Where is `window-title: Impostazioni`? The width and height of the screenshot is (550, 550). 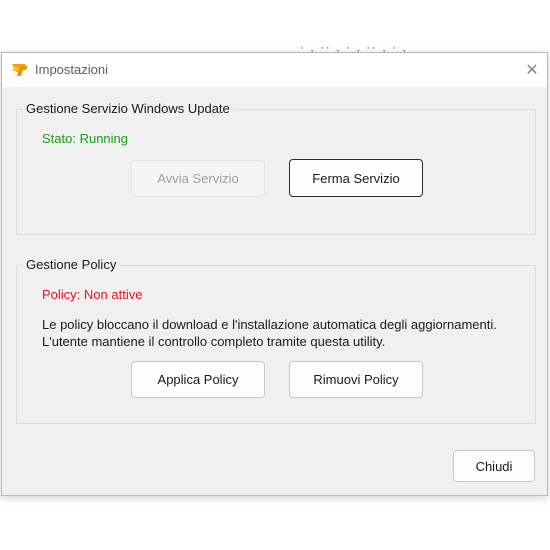 window-title: Impostazioni is located at coordinates (71, 69).